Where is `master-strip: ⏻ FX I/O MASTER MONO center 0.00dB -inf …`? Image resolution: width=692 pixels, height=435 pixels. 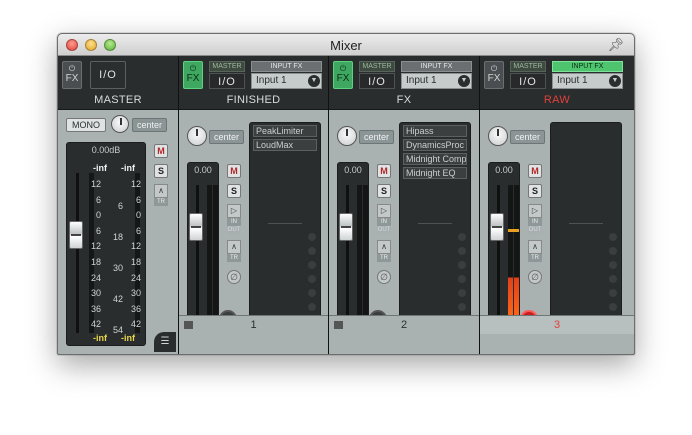
master-strip: ⏻ FX I/O MASTER MONO center 0.00dB -inf … is located at coordinates (118, 205).